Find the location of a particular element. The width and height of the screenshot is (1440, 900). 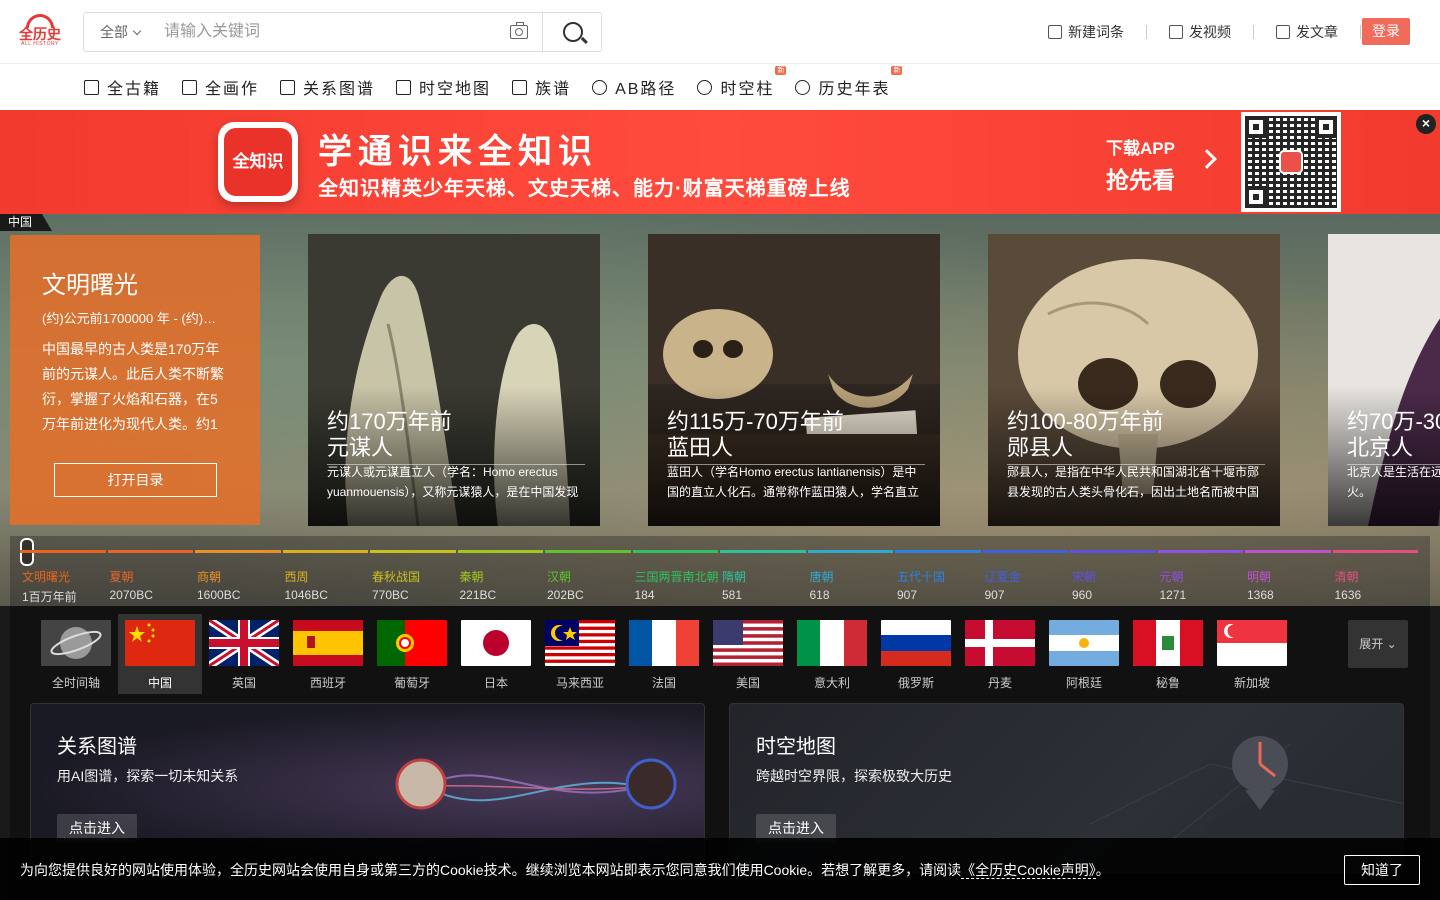

login-button: 登录 is located at coordinates (1386, 31).